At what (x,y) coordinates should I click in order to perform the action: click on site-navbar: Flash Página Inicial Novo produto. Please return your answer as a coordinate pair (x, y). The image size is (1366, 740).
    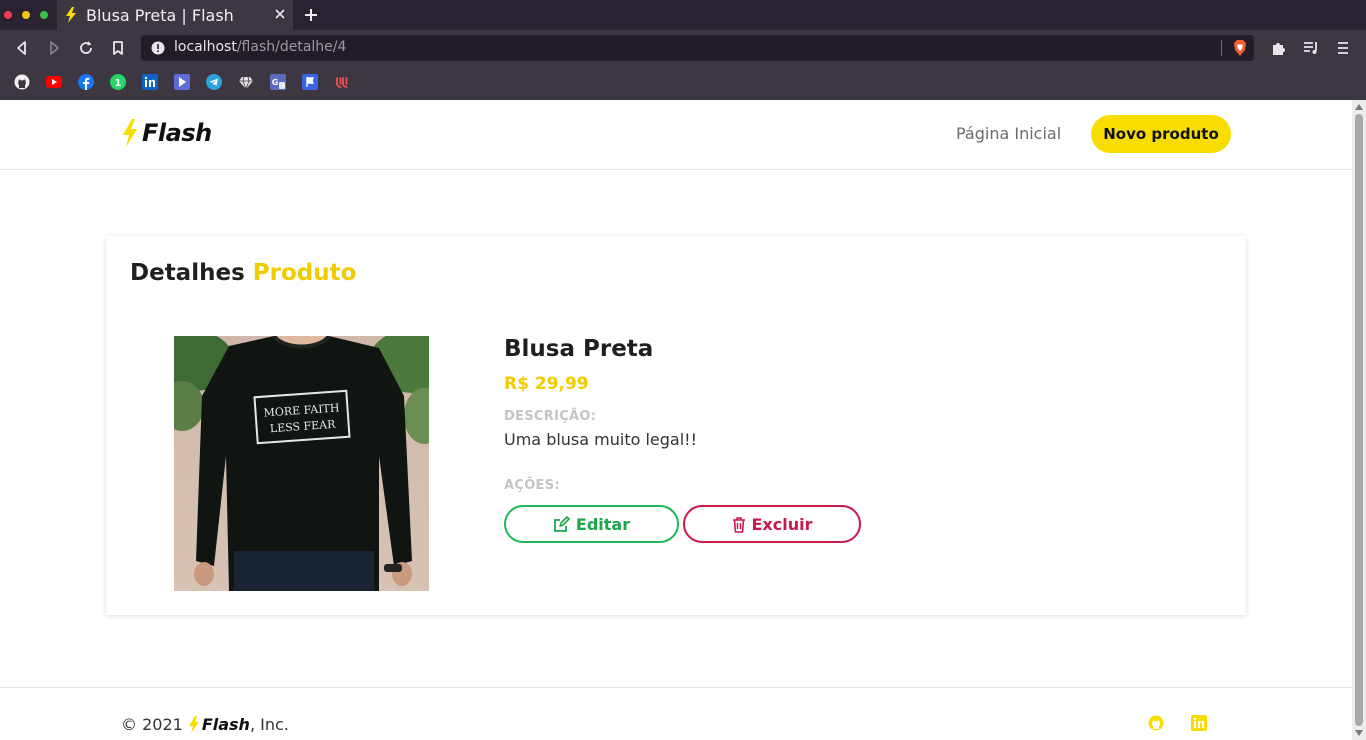
    Looking at the image, I should click on (676, 135).